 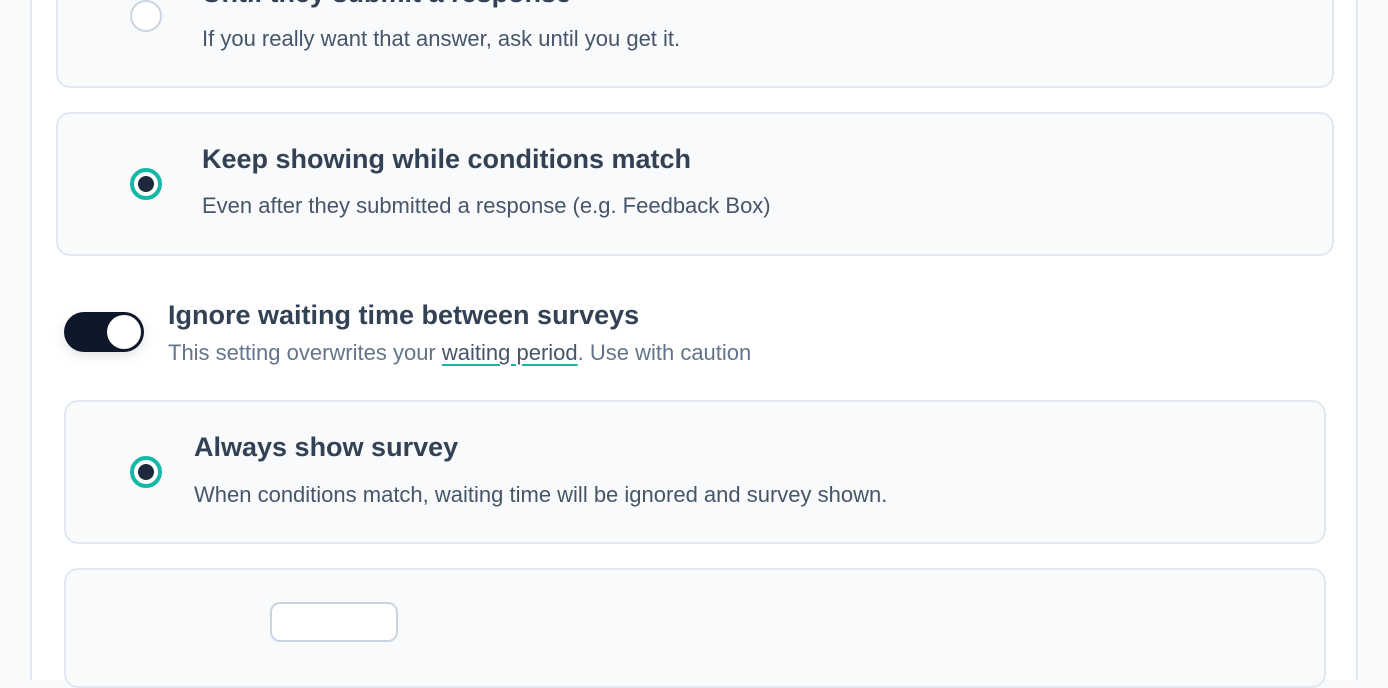 I want to click on waiting-period-link: waiting period, so click(x=510, y=352).